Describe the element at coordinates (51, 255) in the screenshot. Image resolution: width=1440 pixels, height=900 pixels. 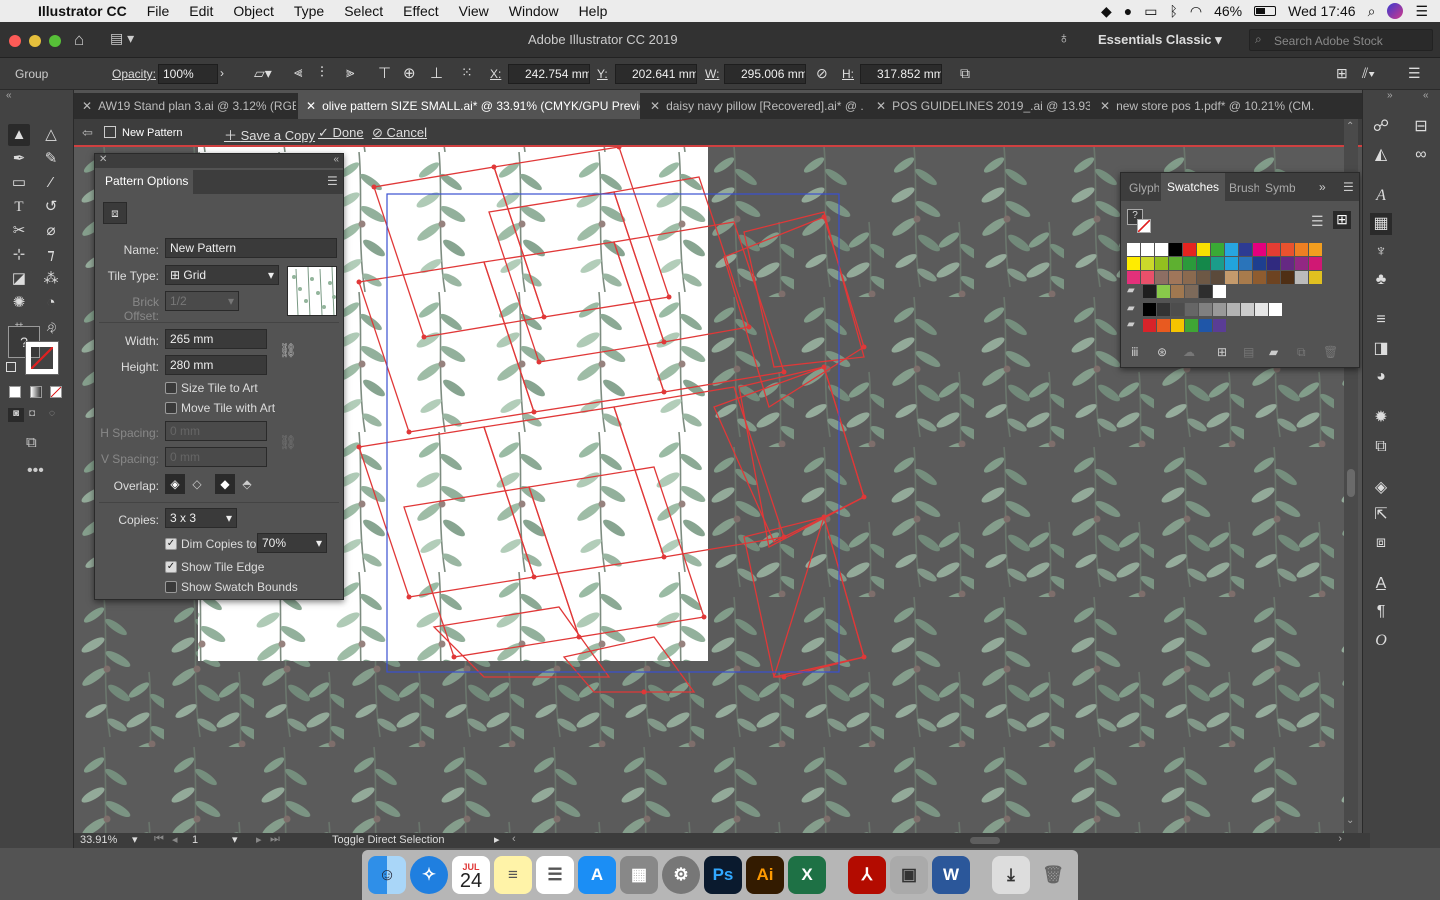
I see `eyedropper-tool-icon: ⁊` at that location.